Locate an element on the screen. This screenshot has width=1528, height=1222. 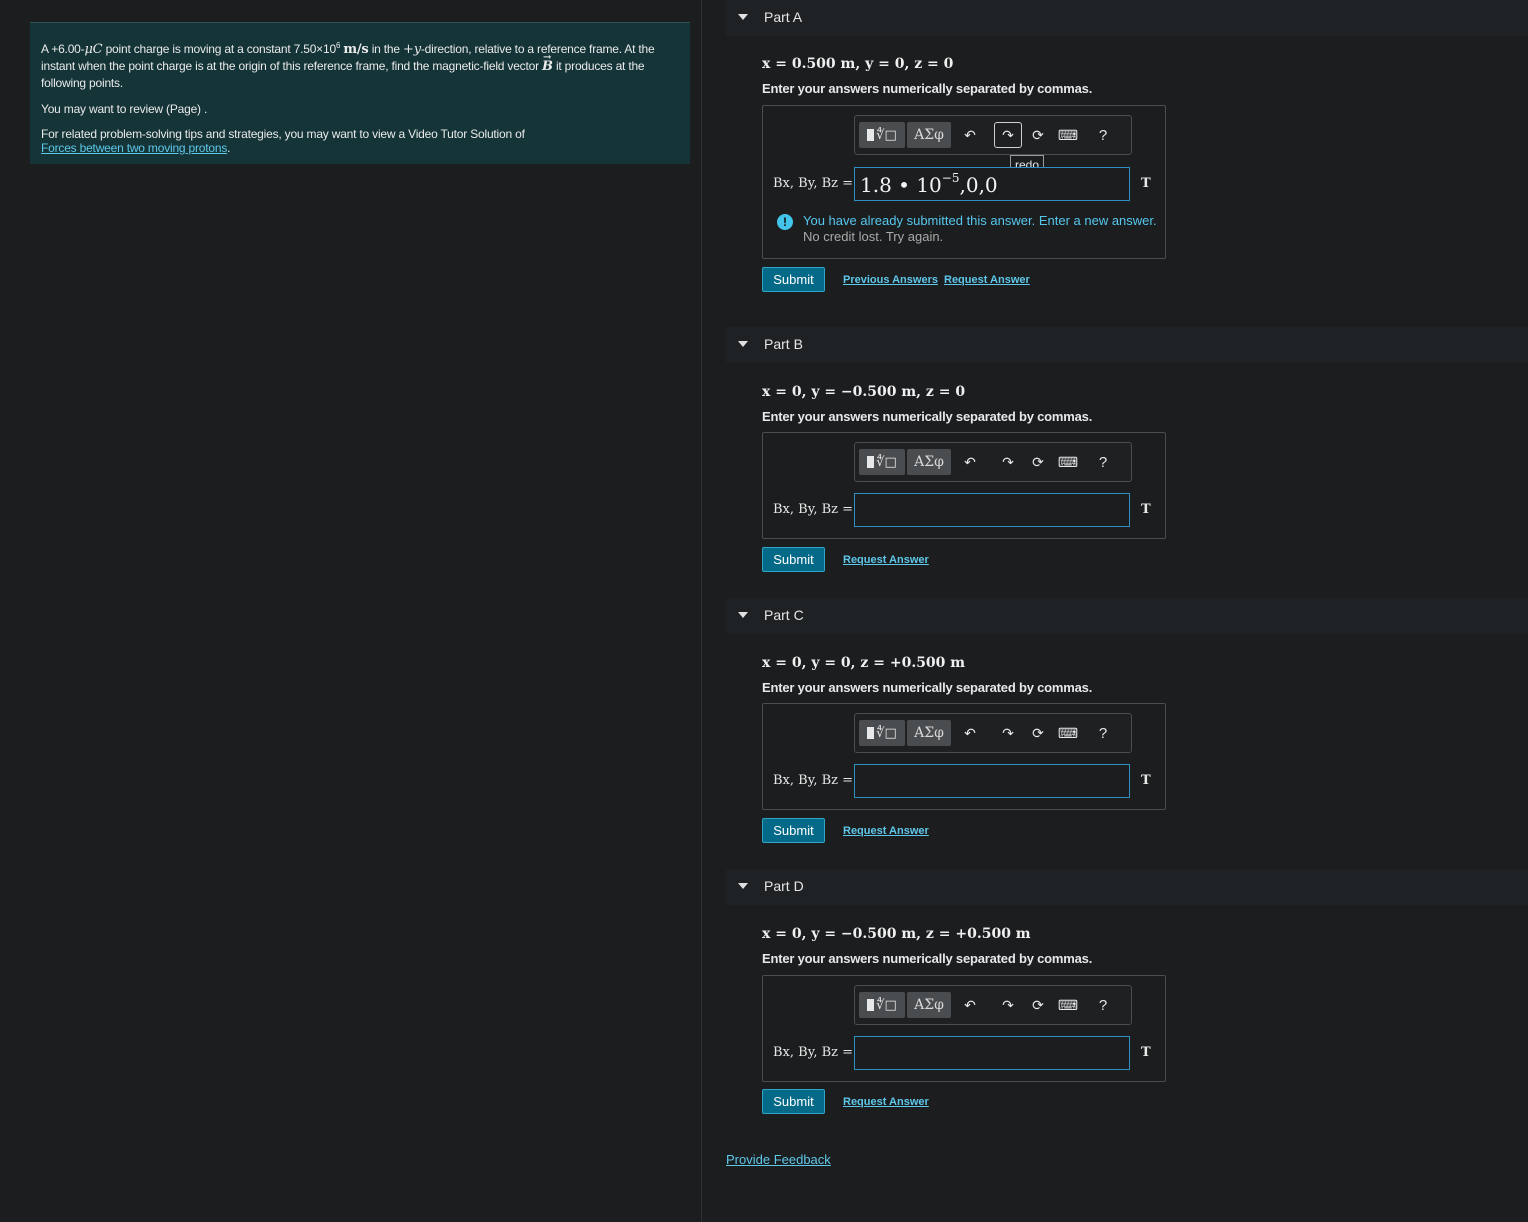
part-b-submit-button: Submit is located at coordinates (793, 559).